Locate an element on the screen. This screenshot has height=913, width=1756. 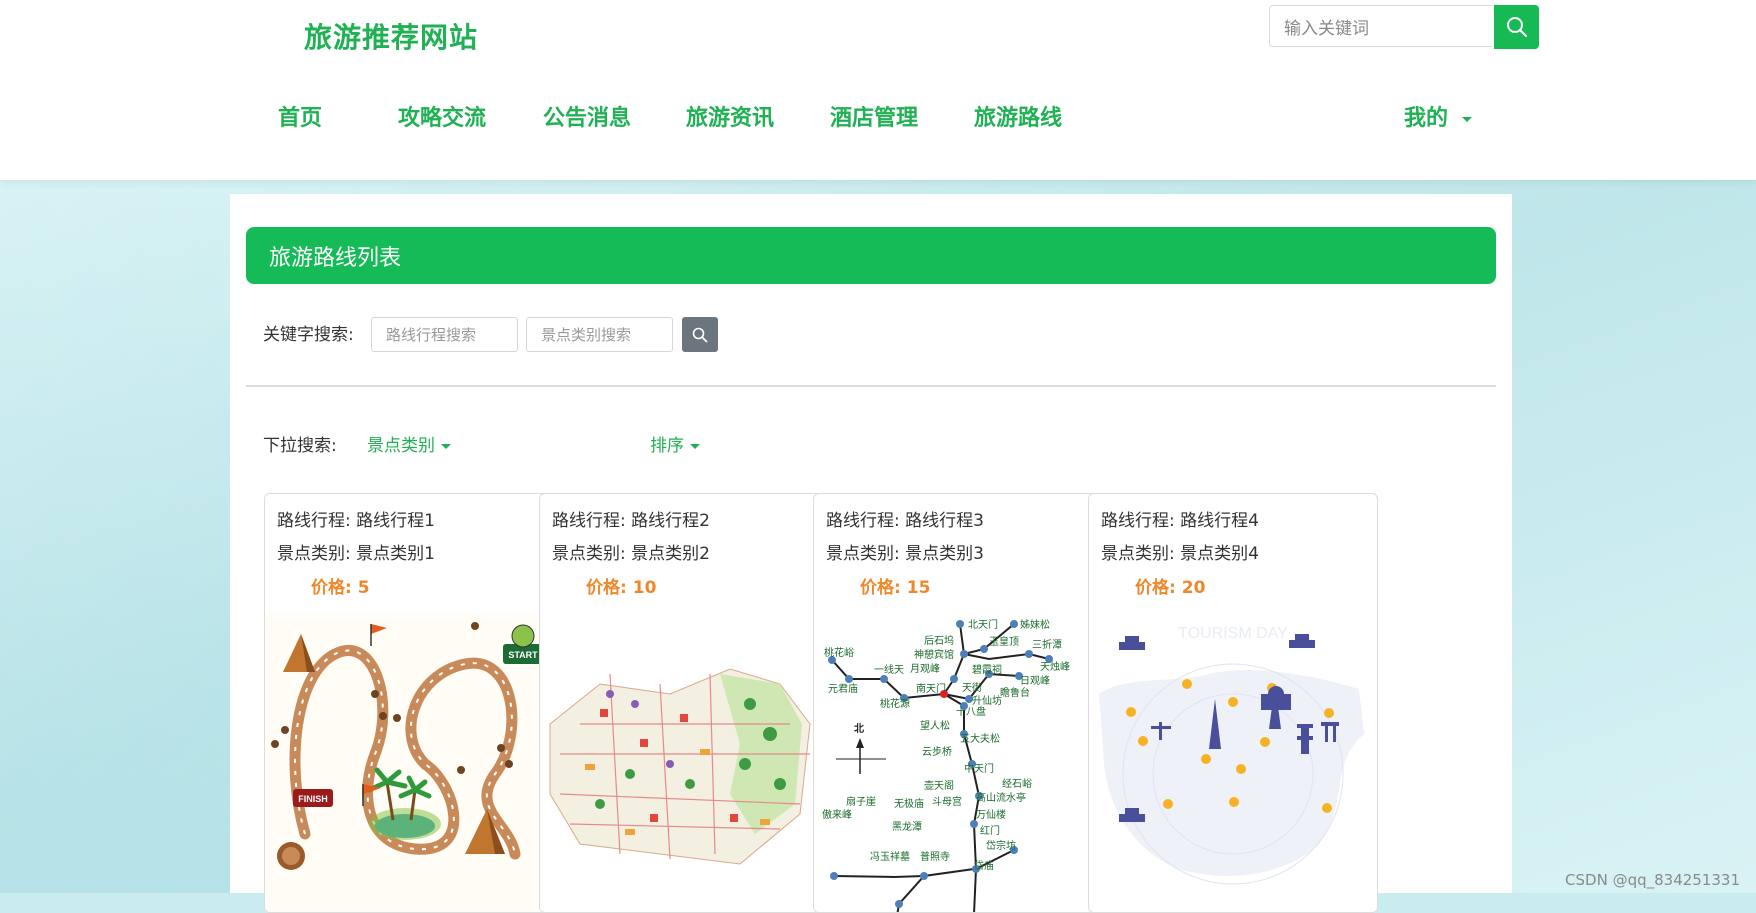
site-title: 旅游推荐网站 is located at coordinates (391, 37).